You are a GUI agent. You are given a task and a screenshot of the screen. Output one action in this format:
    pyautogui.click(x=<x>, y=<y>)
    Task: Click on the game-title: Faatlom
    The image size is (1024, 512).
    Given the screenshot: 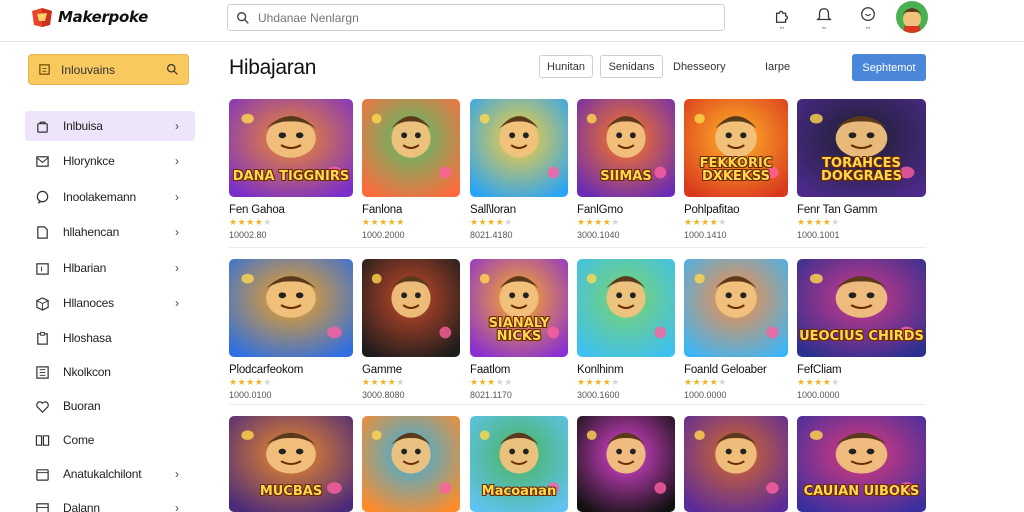 What is the action you would take?
    pyautogui.click(x=519, y=370)
    